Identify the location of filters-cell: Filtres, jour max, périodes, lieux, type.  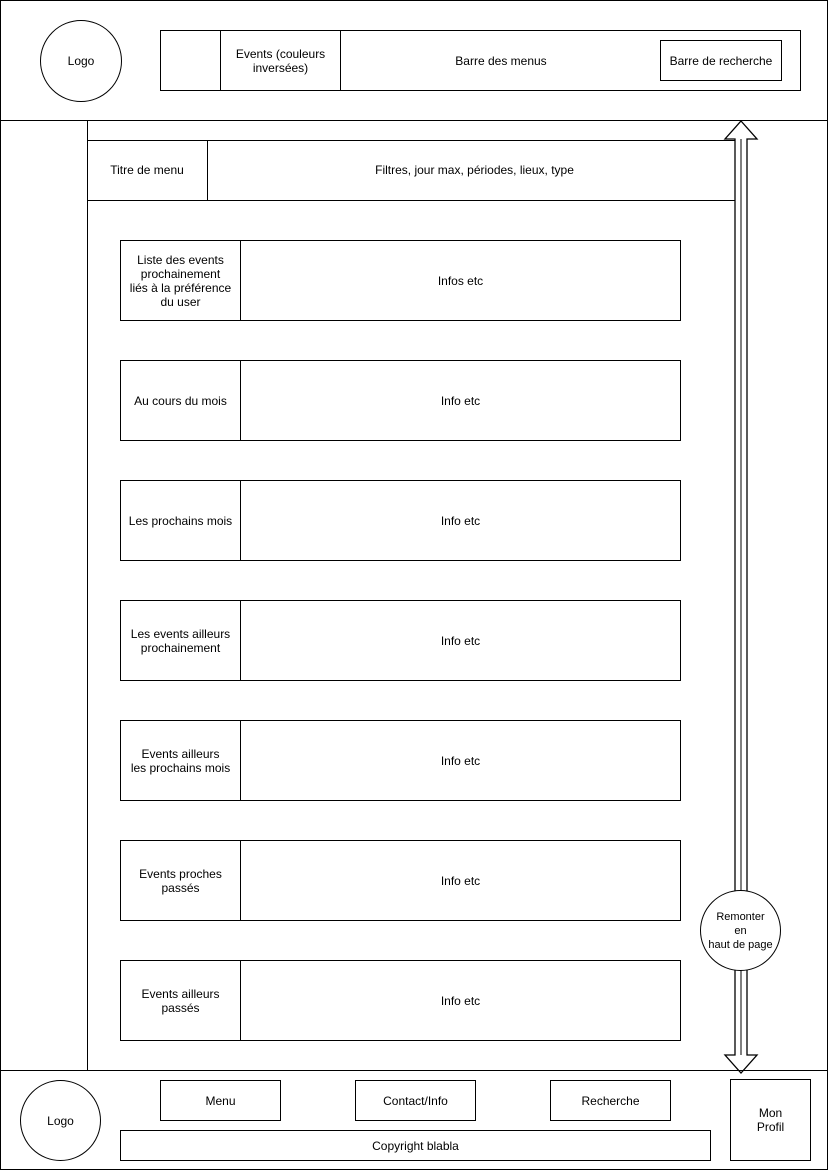
(474, 170).